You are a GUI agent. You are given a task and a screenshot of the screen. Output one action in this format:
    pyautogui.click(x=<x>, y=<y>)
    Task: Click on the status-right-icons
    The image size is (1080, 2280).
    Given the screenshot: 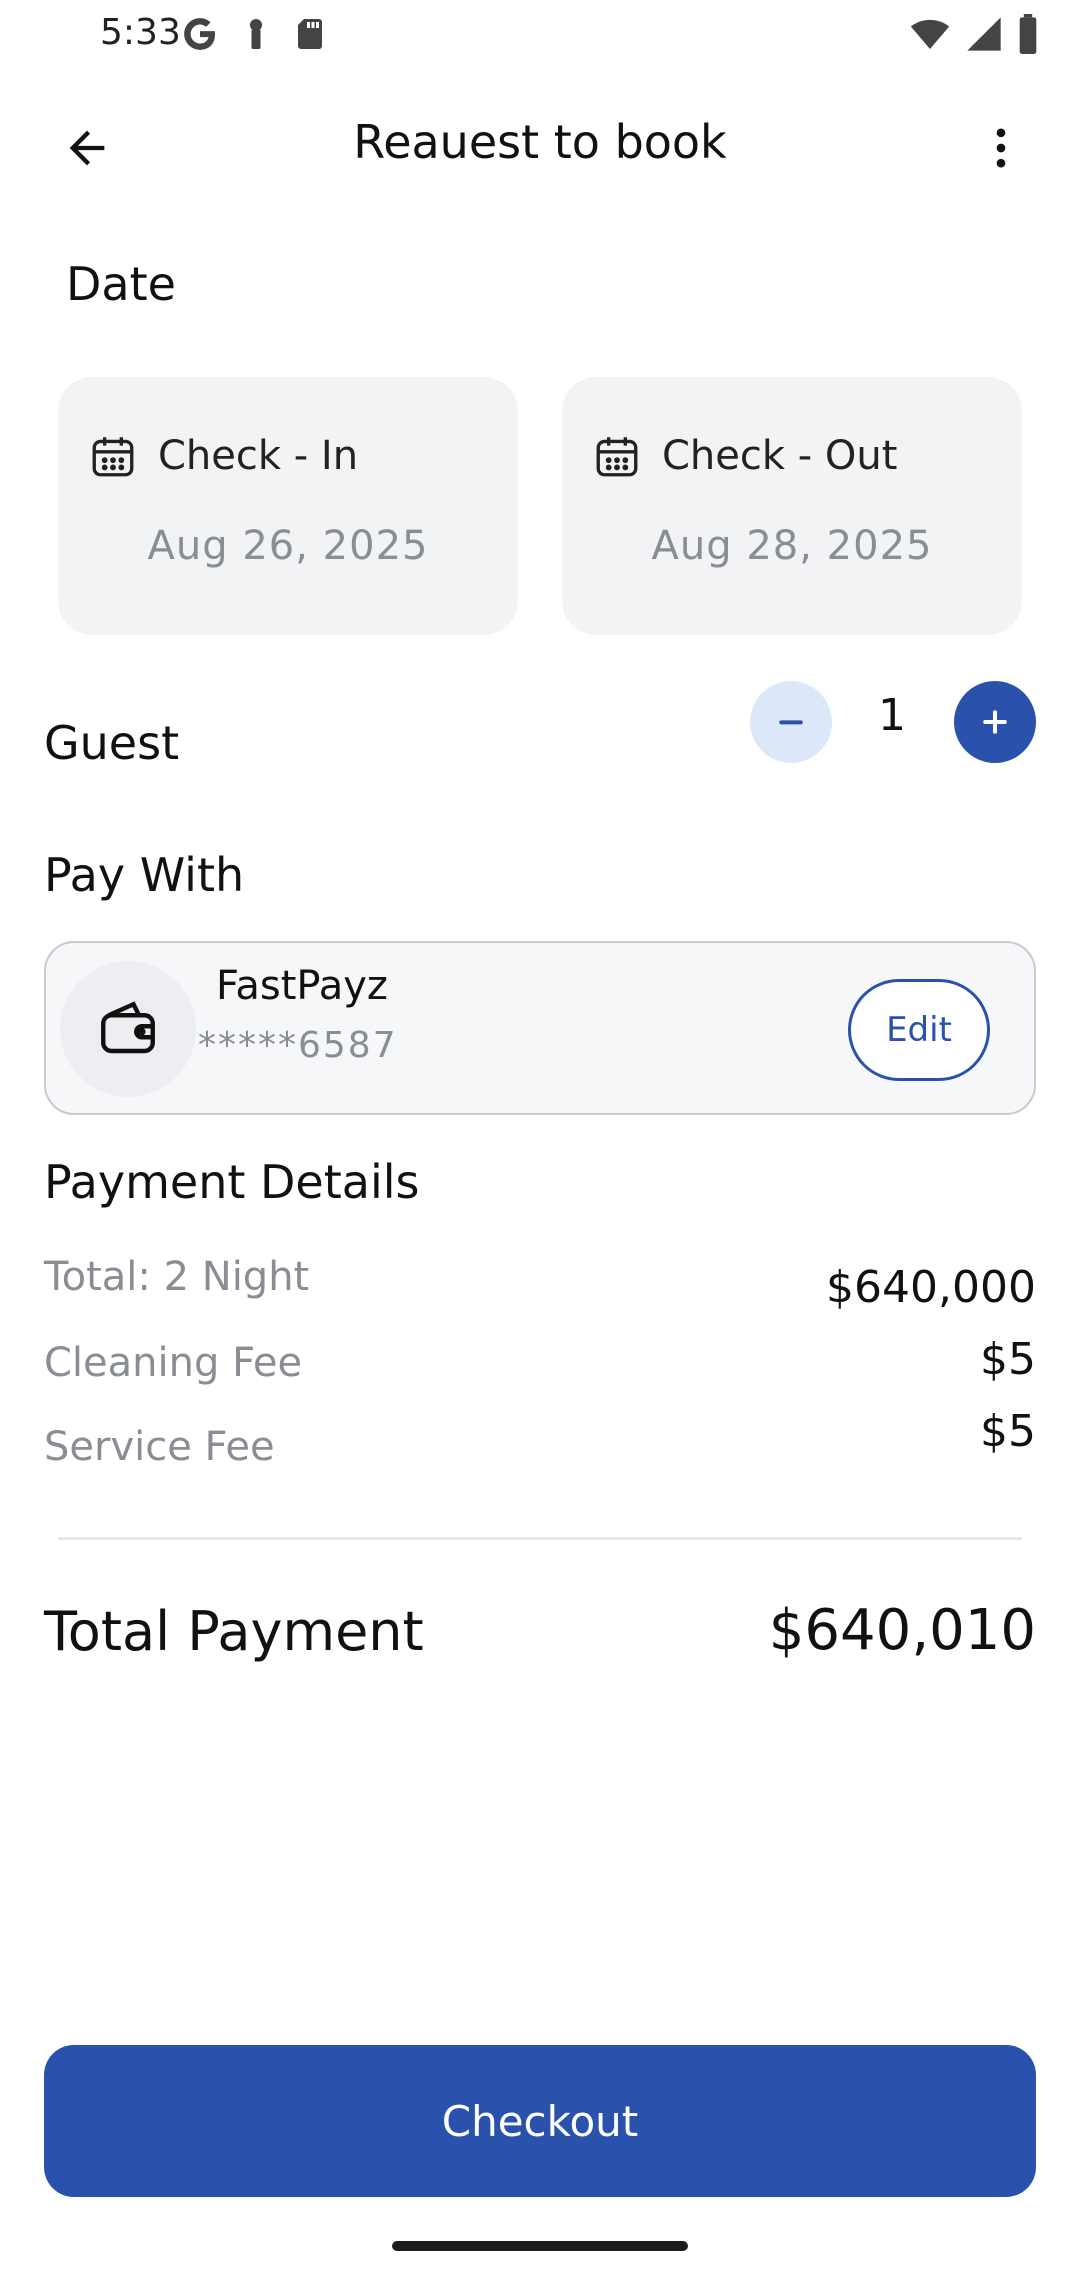 What is the action you would take?
    pyautogui.click(x=974, y=34)
    